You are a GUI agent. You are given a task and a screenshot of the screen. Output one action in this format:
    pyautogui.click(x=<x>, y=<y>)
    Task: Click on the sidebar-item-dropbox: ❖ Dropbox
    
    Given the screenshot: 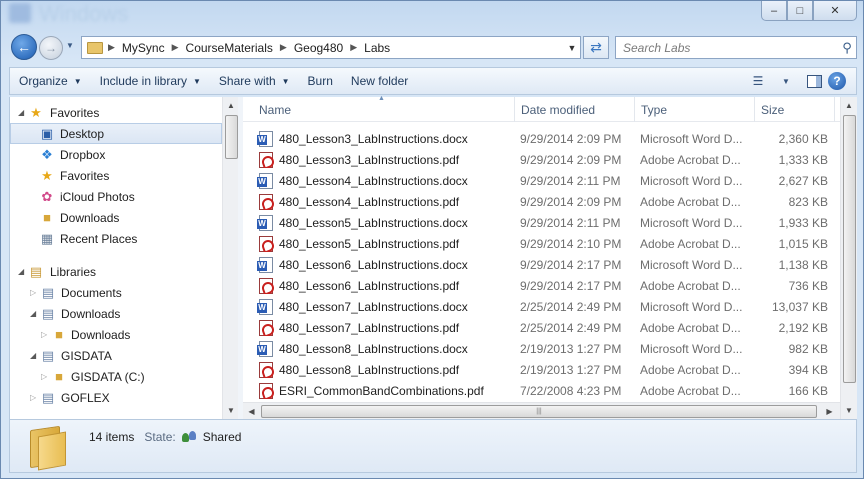 What is the action you would take?
    pyautogui.click(x=116, y=154)
    